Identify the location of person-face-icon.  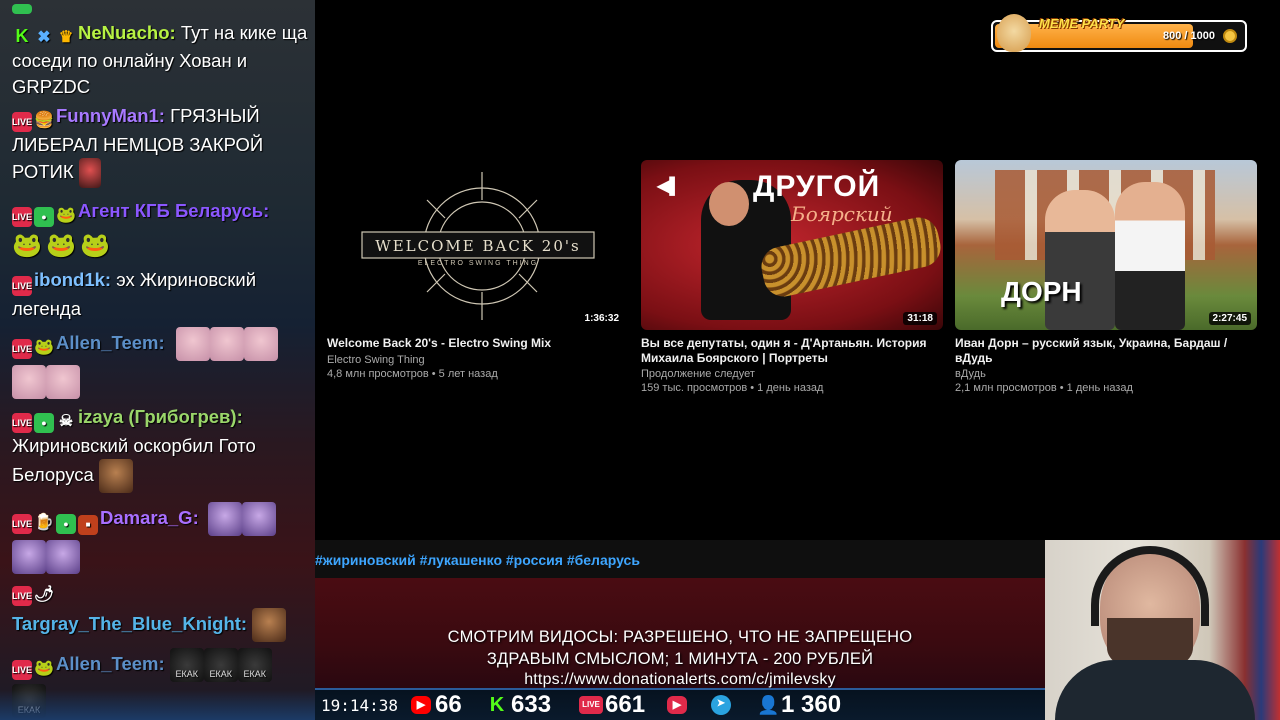
(729, 204).